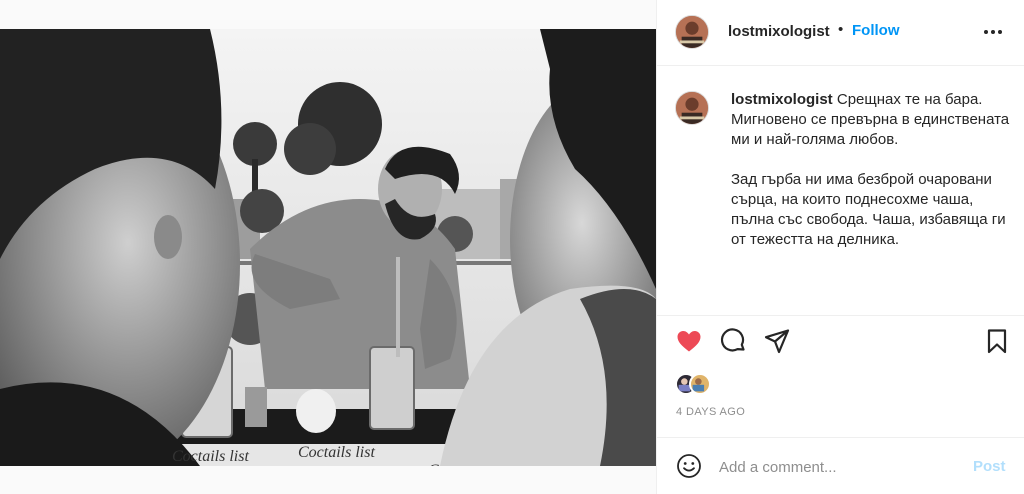 This screenshot has width=1024, height=494. Describe the element at coordinates (734, 342) in the screenshot. I see `comment-icon` at that location.